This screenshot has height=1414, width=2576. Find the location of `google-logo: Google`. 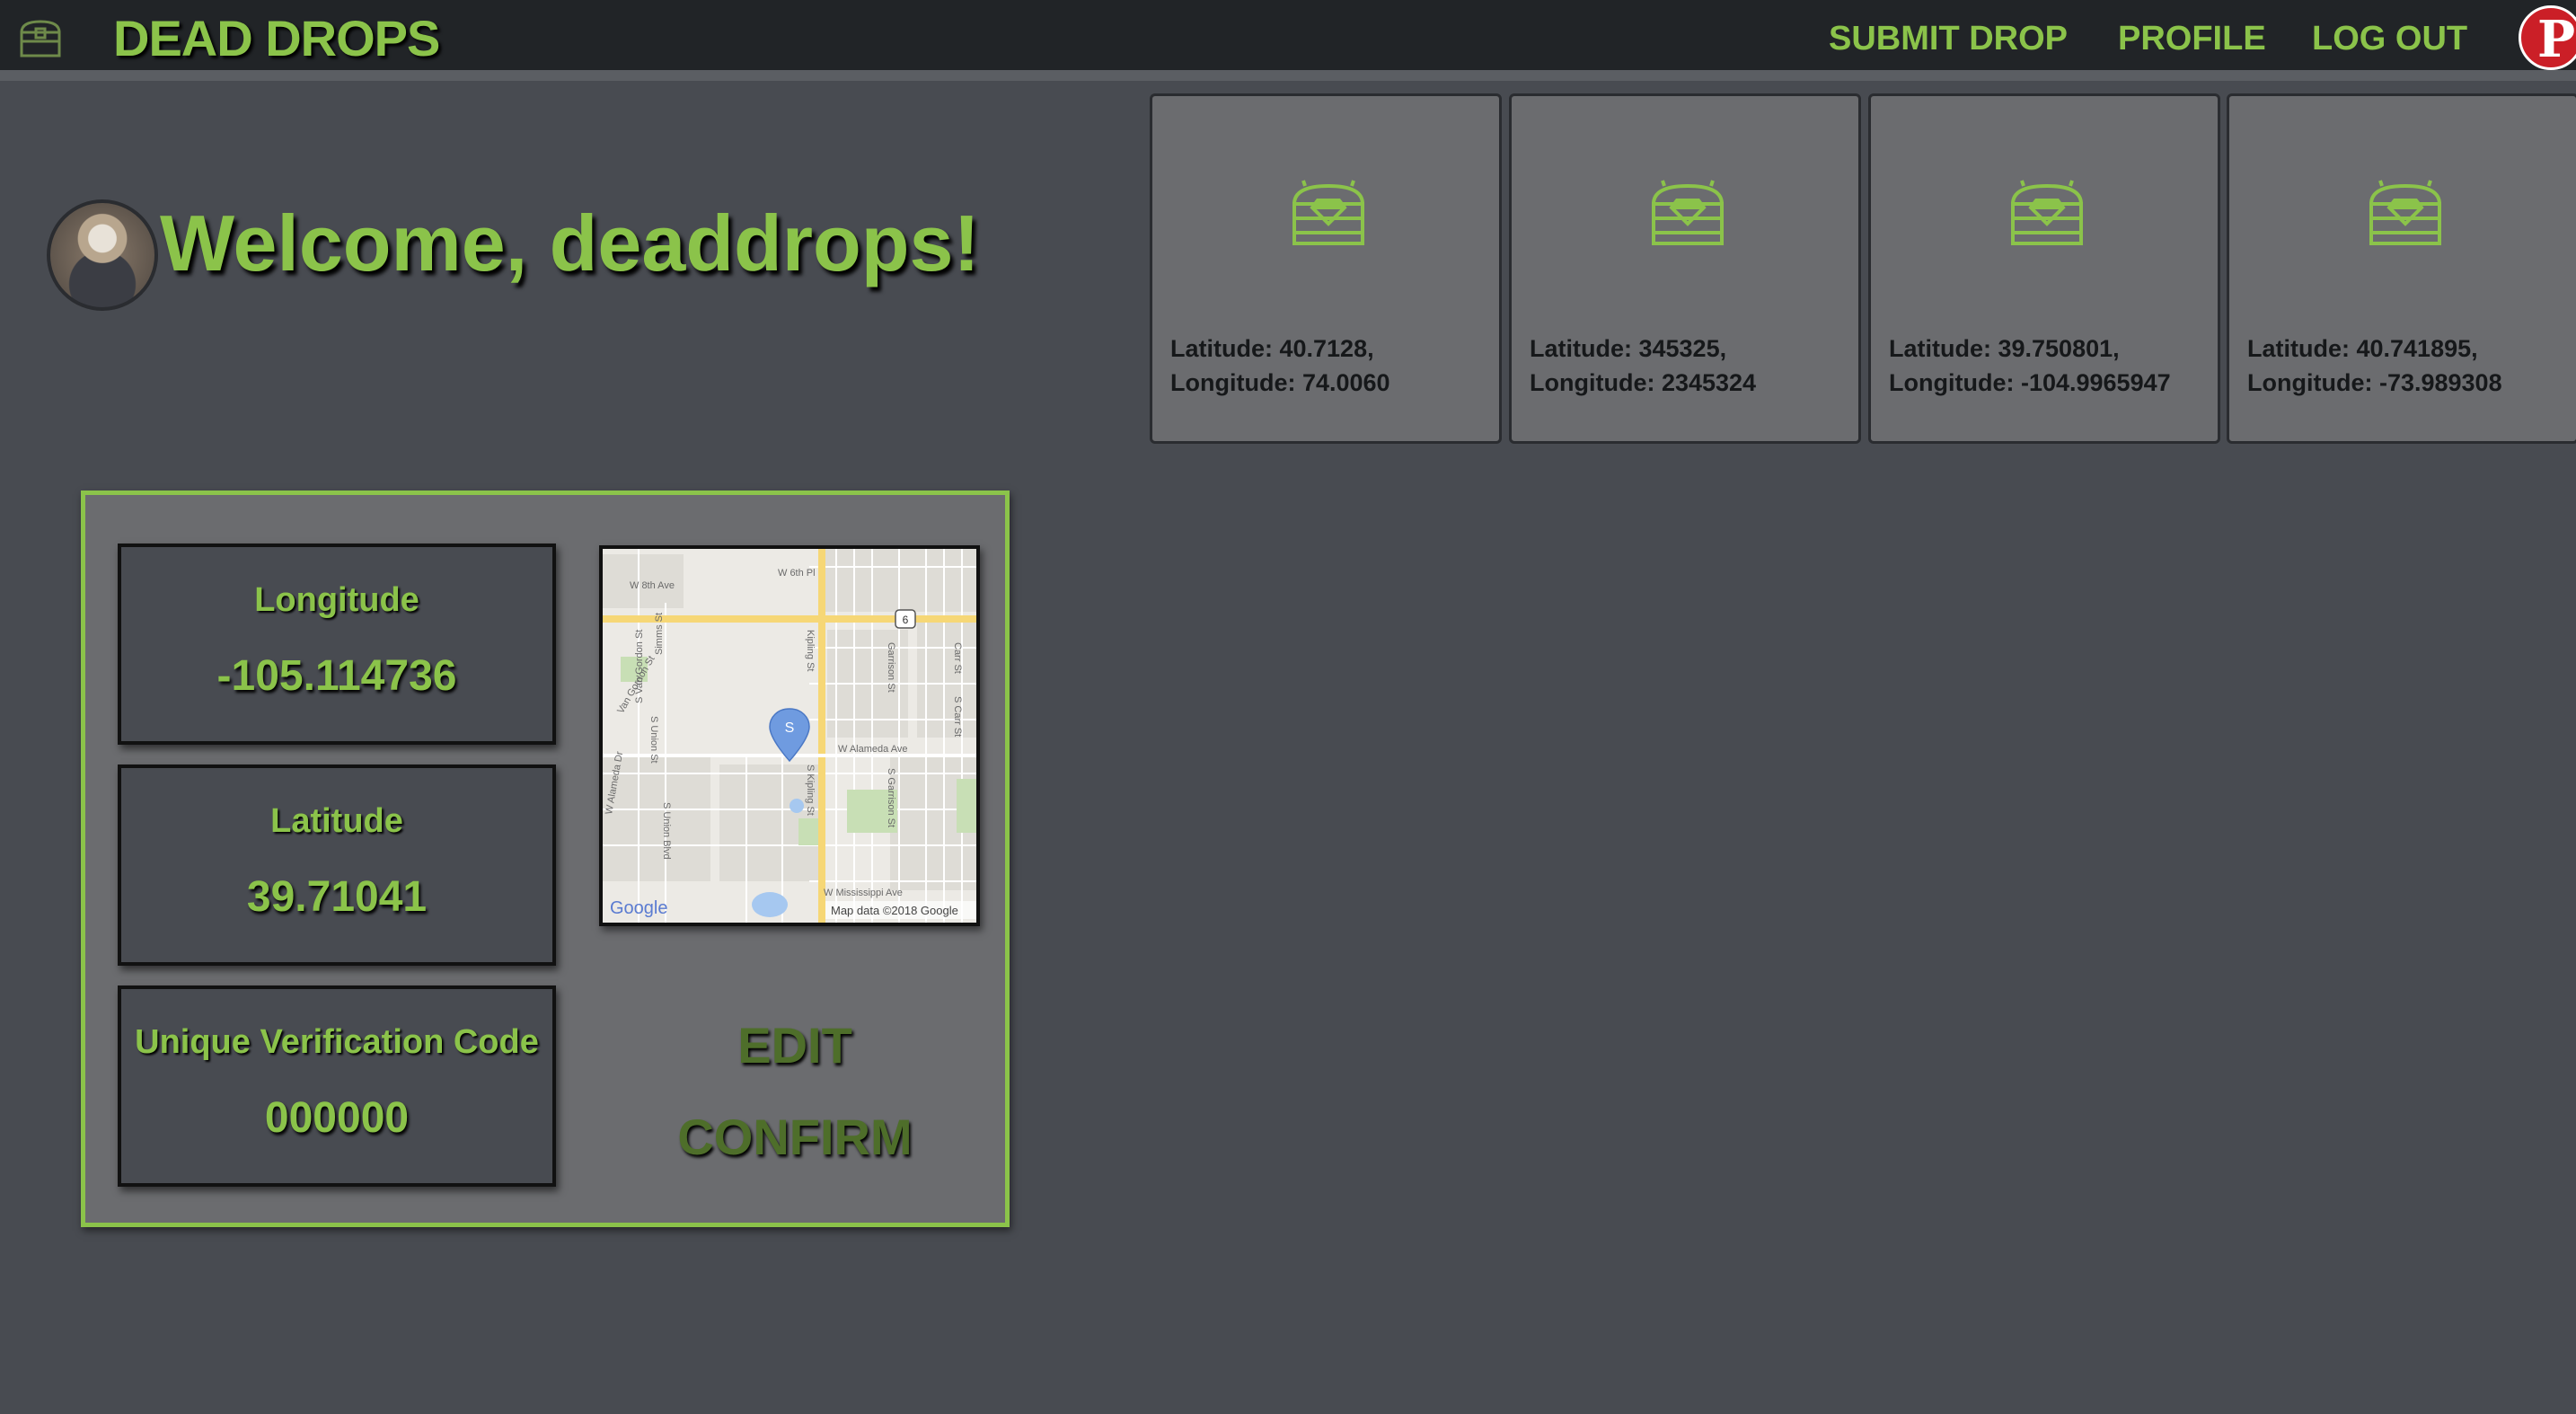

google-logo: Google is located at coordinates (639, 908).